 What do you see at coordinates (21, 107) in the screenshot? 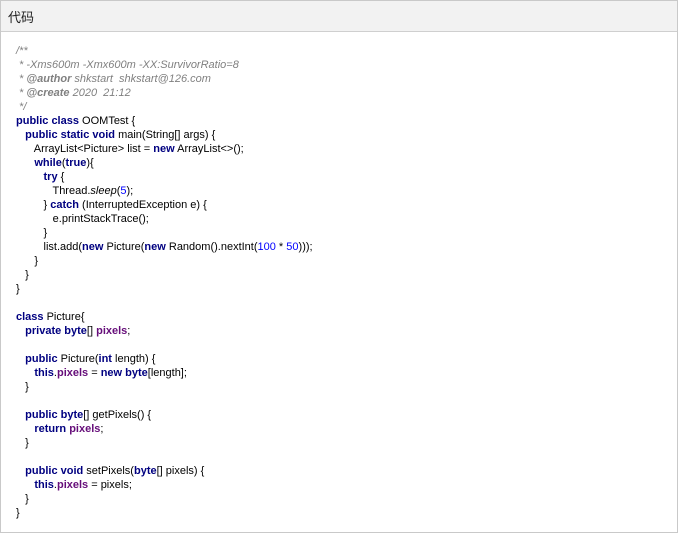
I see `code-token: */` at bounding box center [21, 107].